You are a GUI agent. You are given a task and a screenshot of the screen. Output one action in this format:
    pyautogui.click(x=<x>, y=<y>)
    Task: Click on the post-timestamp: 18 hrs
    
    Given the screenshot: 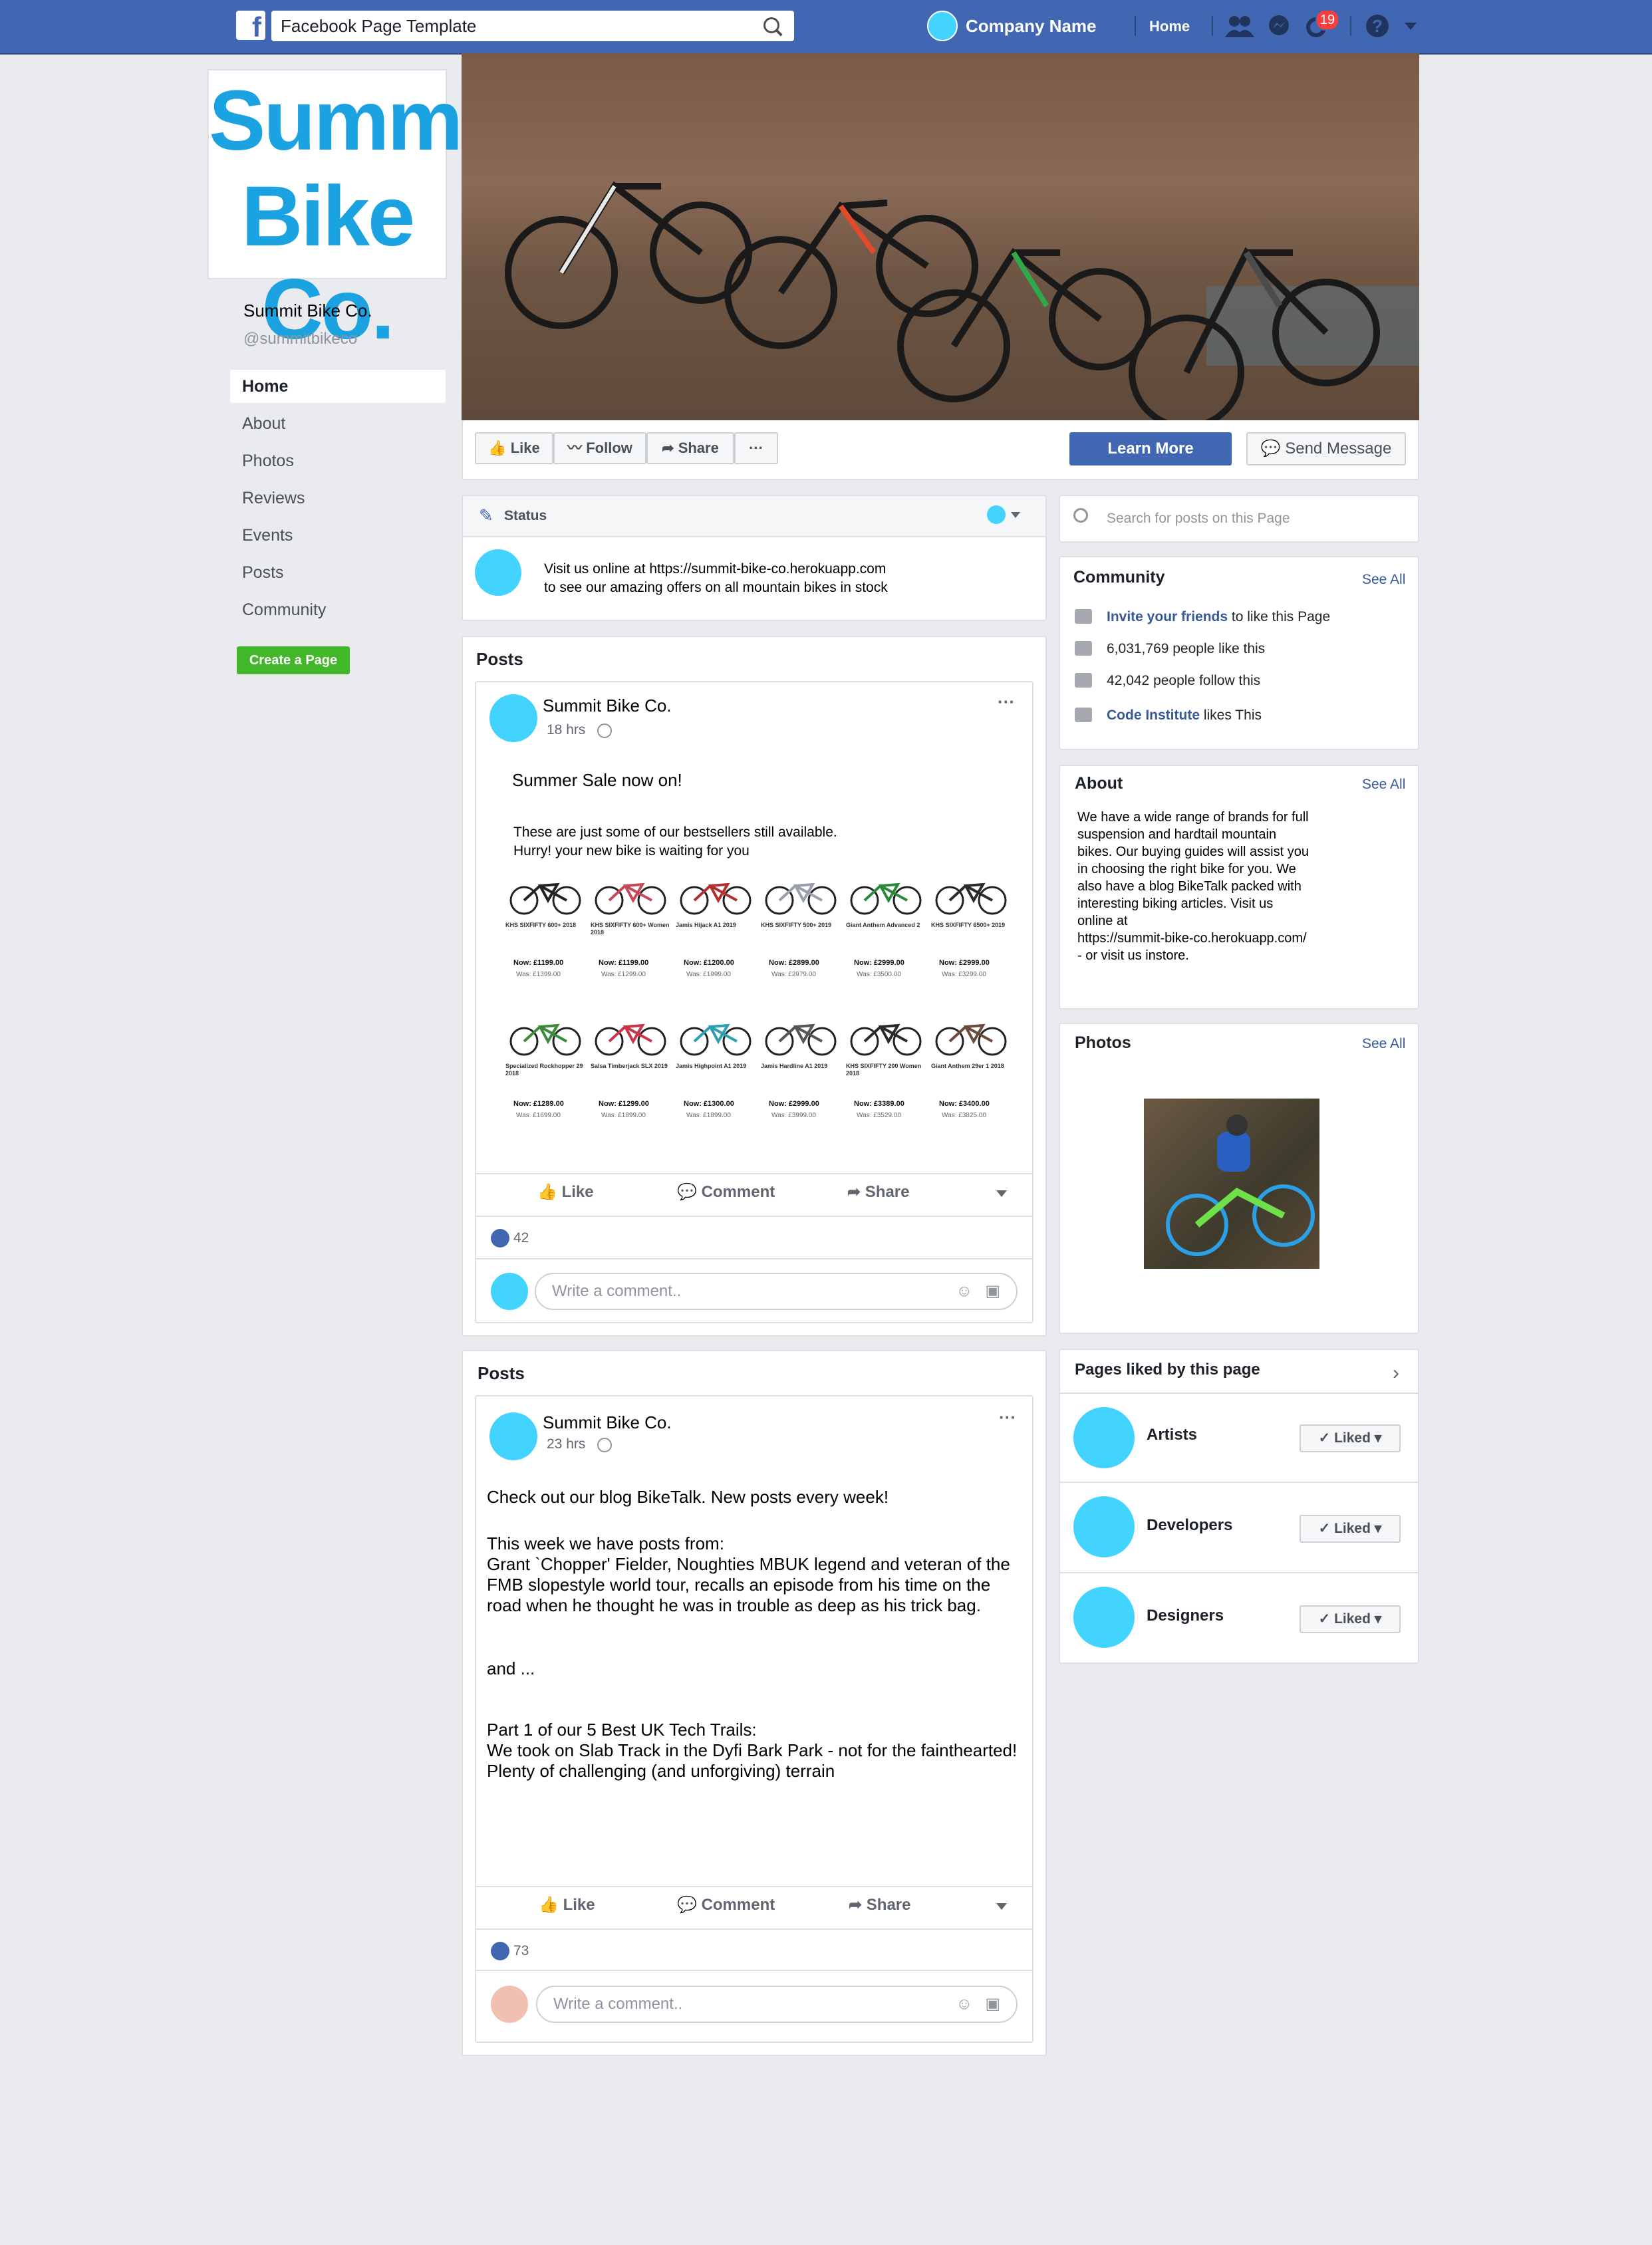 What is the action you would take?
    pyautogui.click(x=566, y=730)
    